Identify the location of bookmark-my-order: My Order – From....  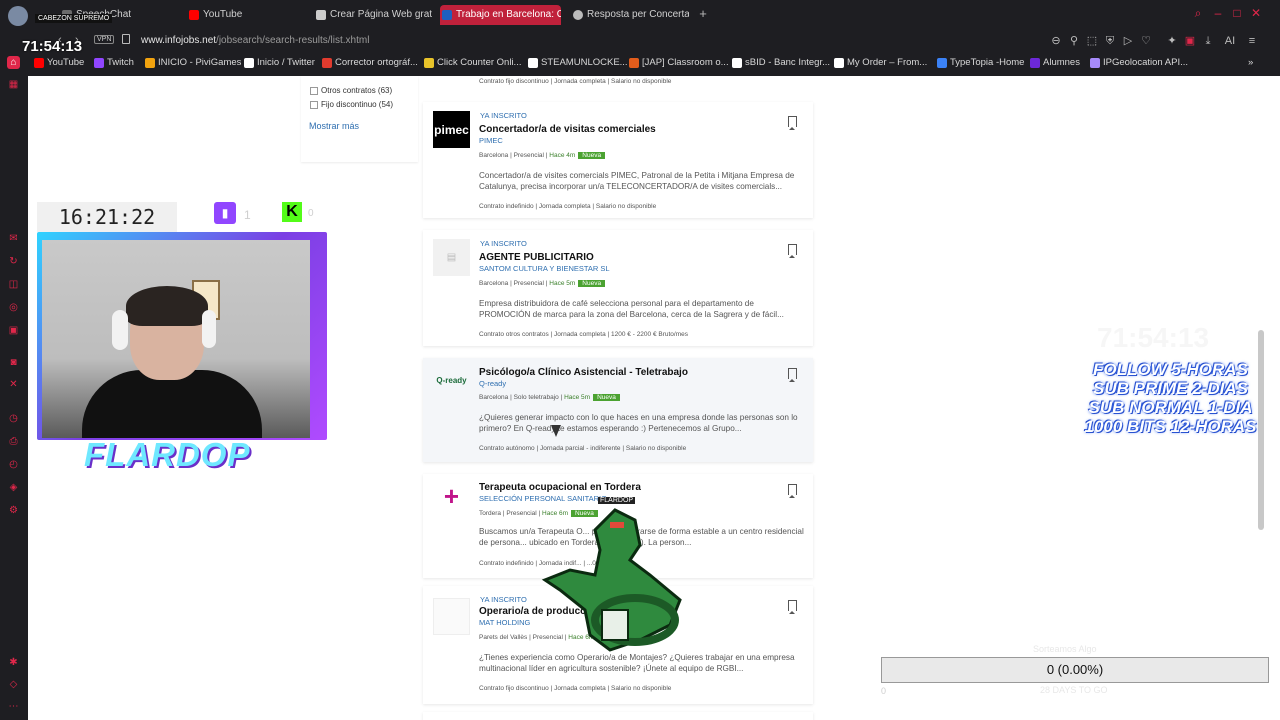
(880, 62).